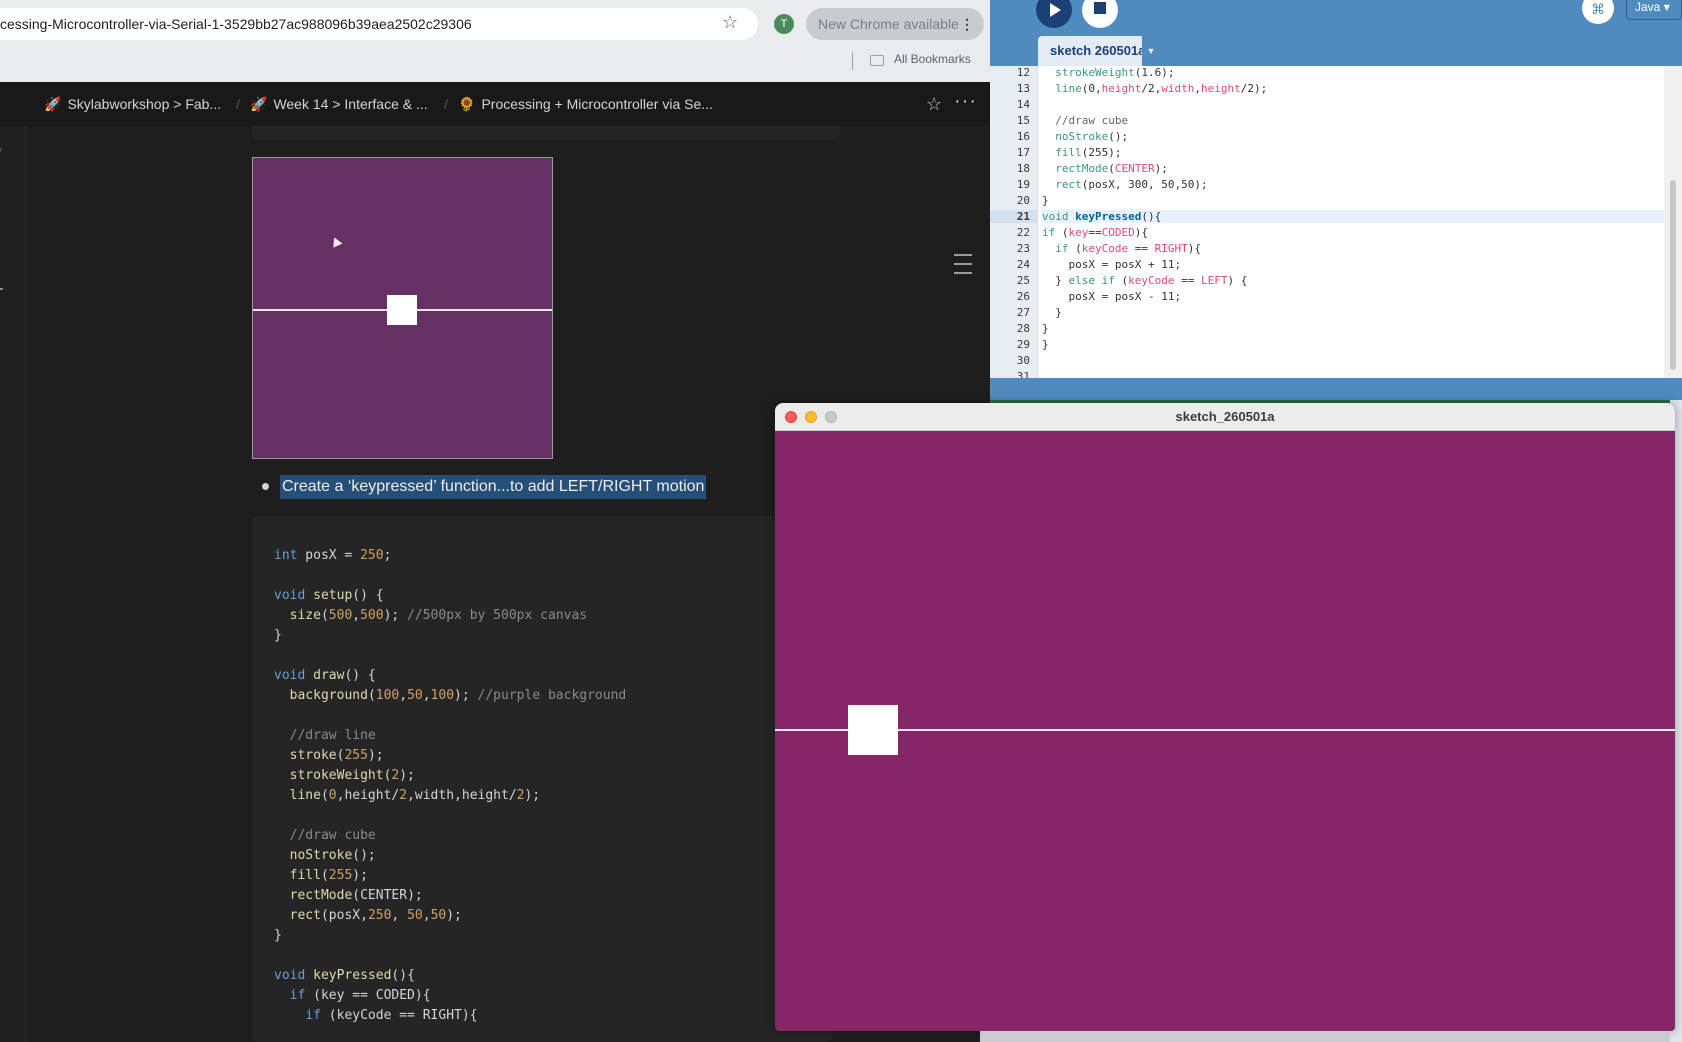  I want to click on update-chrome-button: New Chrome available ⋮, so click(895, 24).